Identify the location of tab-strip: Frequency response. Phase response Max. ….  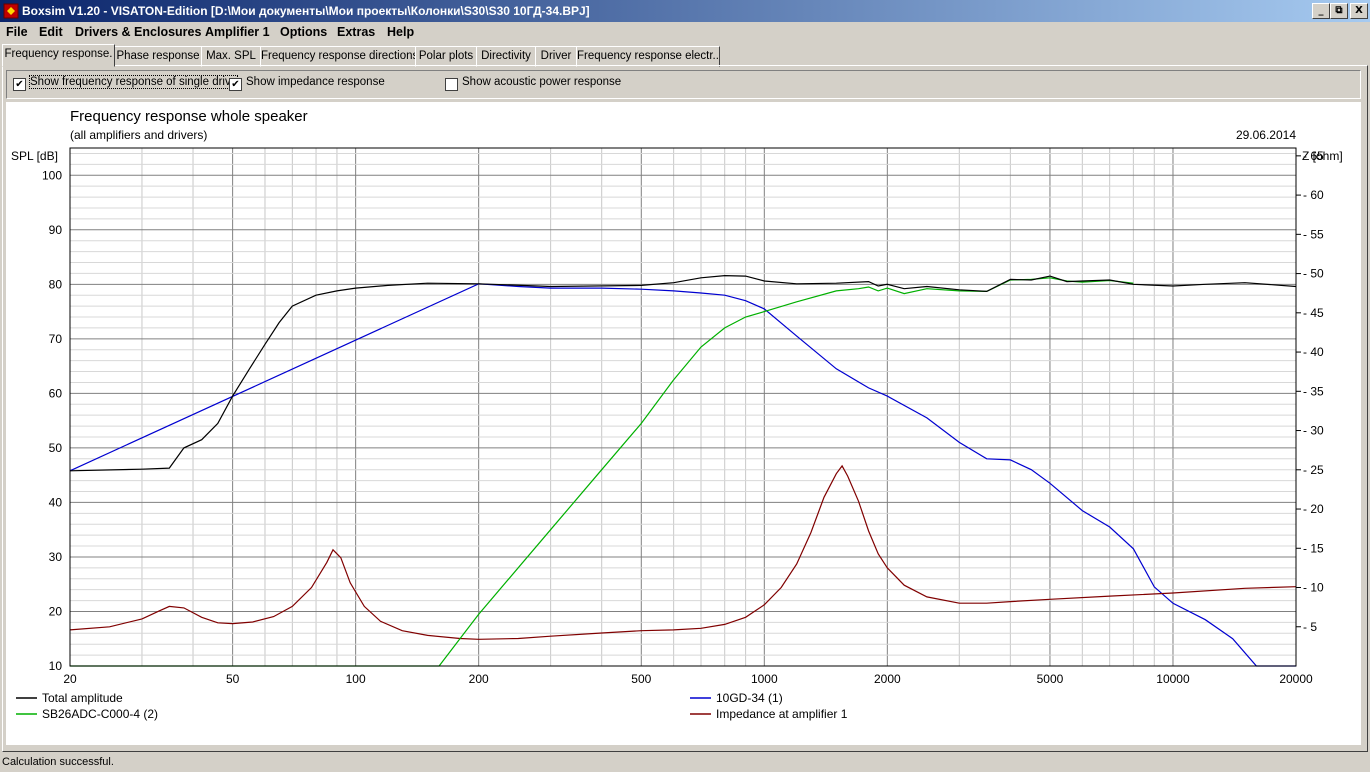
(685, 55).